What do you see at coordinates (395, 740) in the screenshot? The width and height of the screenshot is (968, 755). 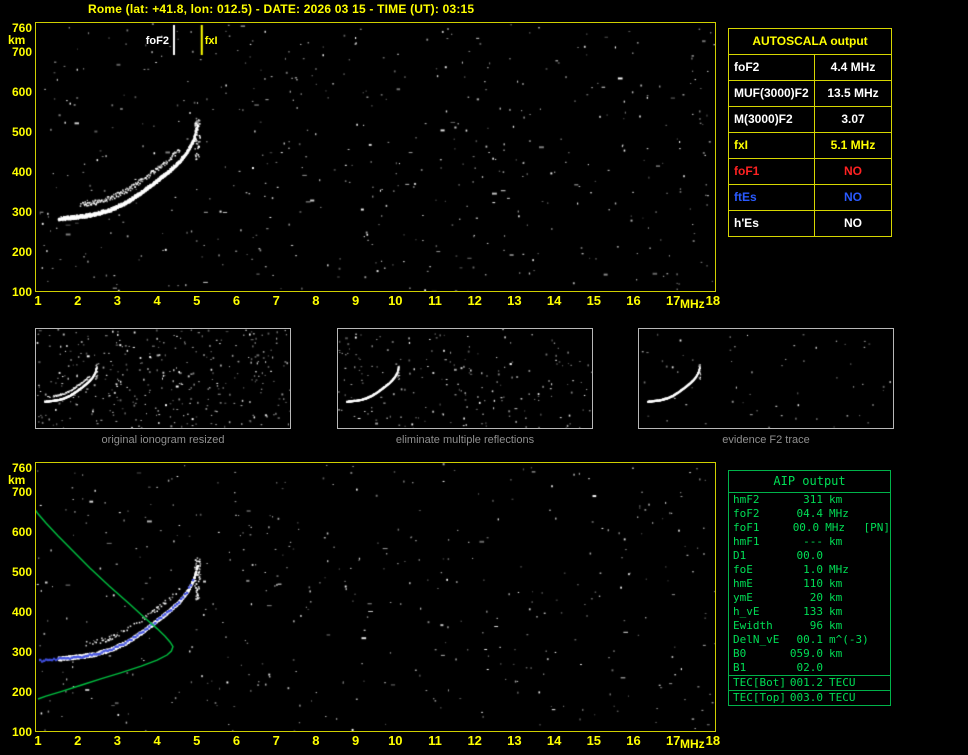 I see `x-tick-label: 10` at bounding box center [395, 740].